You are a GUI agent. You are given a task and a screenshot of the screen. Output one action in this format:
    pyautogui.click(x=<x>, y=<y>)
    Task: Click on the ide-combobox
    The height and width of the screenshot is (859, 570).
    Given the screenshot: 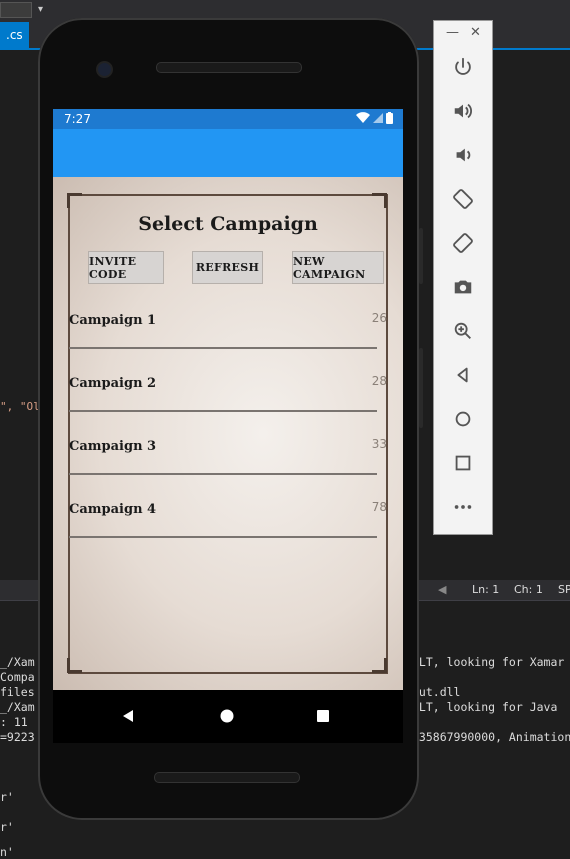 What is the action you would take?
    pyautogui.click(x=16, y=10)
    